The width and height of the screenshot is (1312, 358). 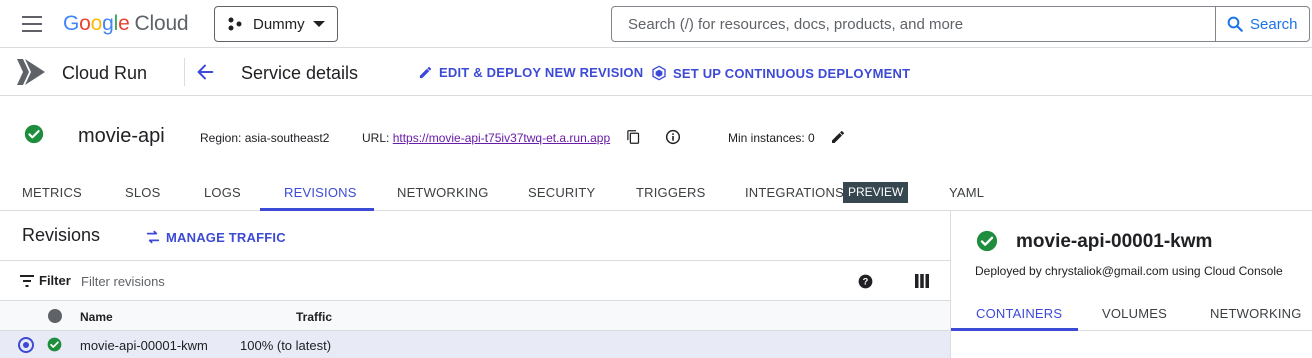 What do you see at coordinates (320, 192) in the screenshot?
I see `tab-revisions: REVISIONS` at bounding box center [320, 192].